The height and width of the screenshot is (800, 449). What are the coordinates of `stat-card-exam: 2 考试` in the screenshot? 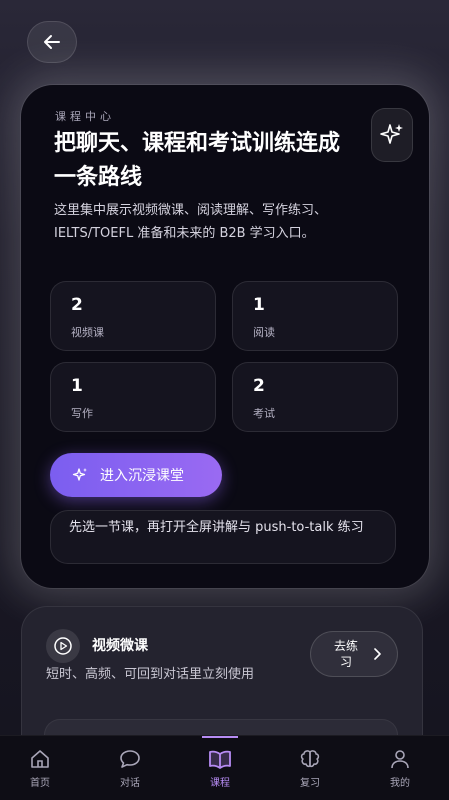 It's located at (315, 397).